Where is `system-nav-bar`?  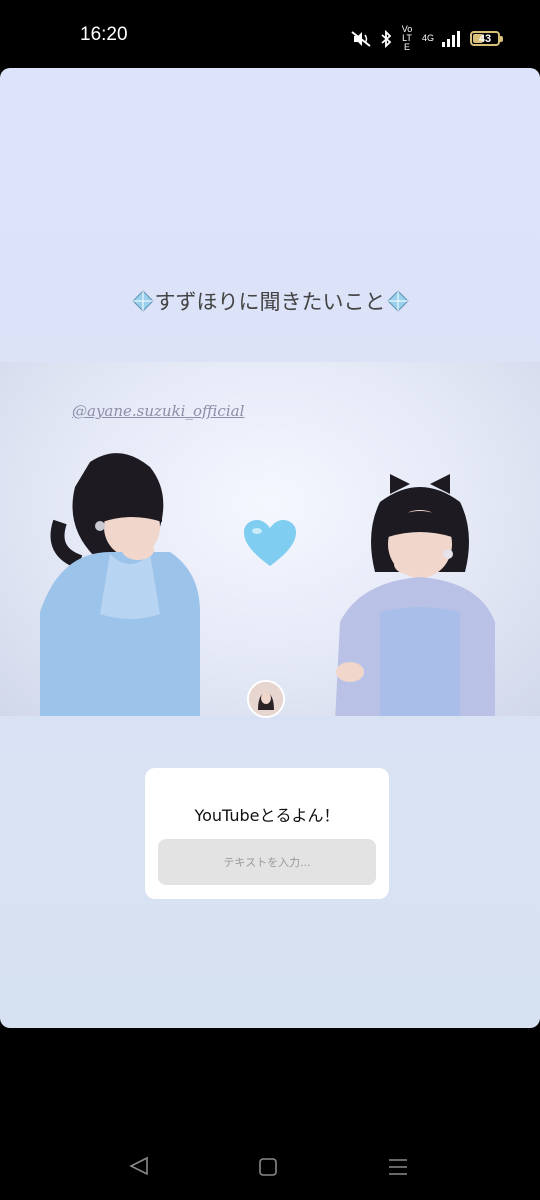
system-nav-bar is located at coordinates (270, 1165).